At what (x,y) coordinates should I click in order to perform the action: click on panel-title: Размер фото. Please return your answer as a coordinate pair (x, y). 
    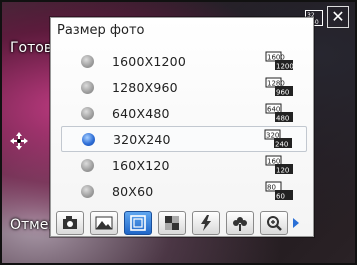
    Looking at the image, I should click on (101, 30).